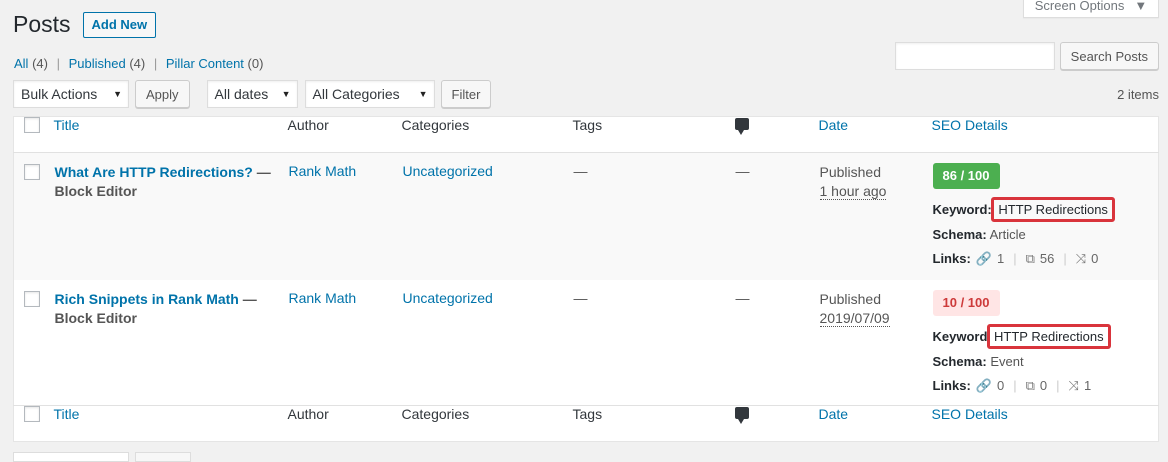 This screenshot has width=1168, height=462. I want to click on row-checkbox-cell, so click(34, 216).